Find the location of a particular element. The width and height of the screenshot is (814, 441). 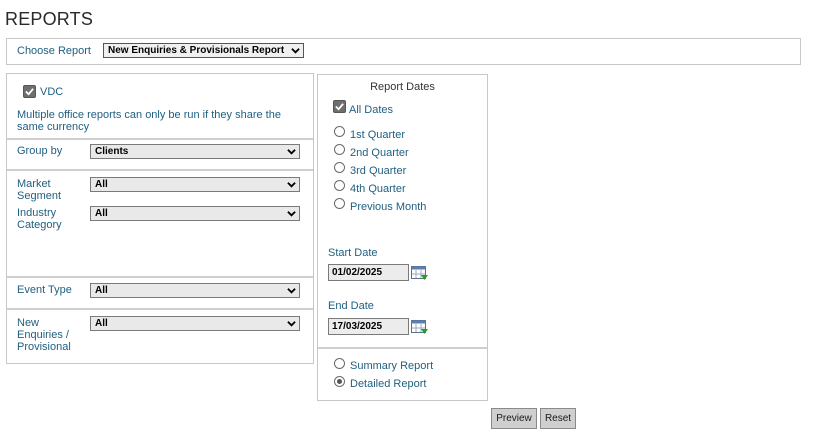

start-date-label: Start Date is located at coordinates (353, 253).